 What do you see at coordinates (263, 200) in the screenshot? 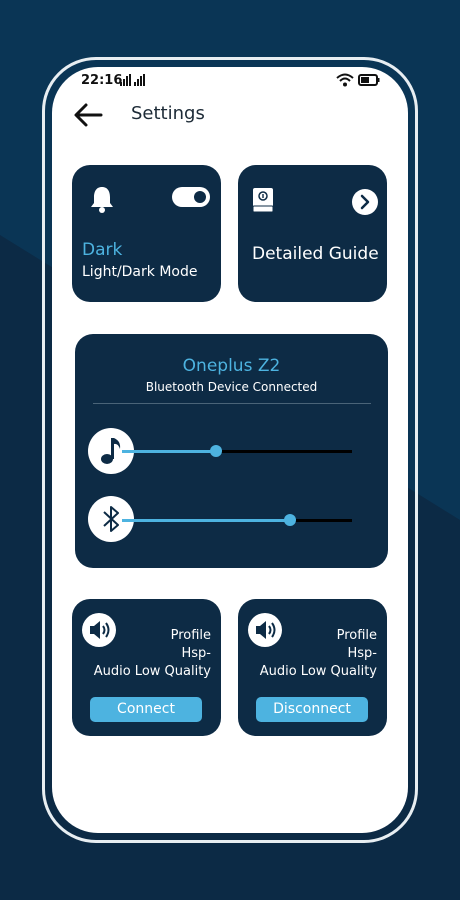
I see `book-icon` at bounding box center [263, 200].